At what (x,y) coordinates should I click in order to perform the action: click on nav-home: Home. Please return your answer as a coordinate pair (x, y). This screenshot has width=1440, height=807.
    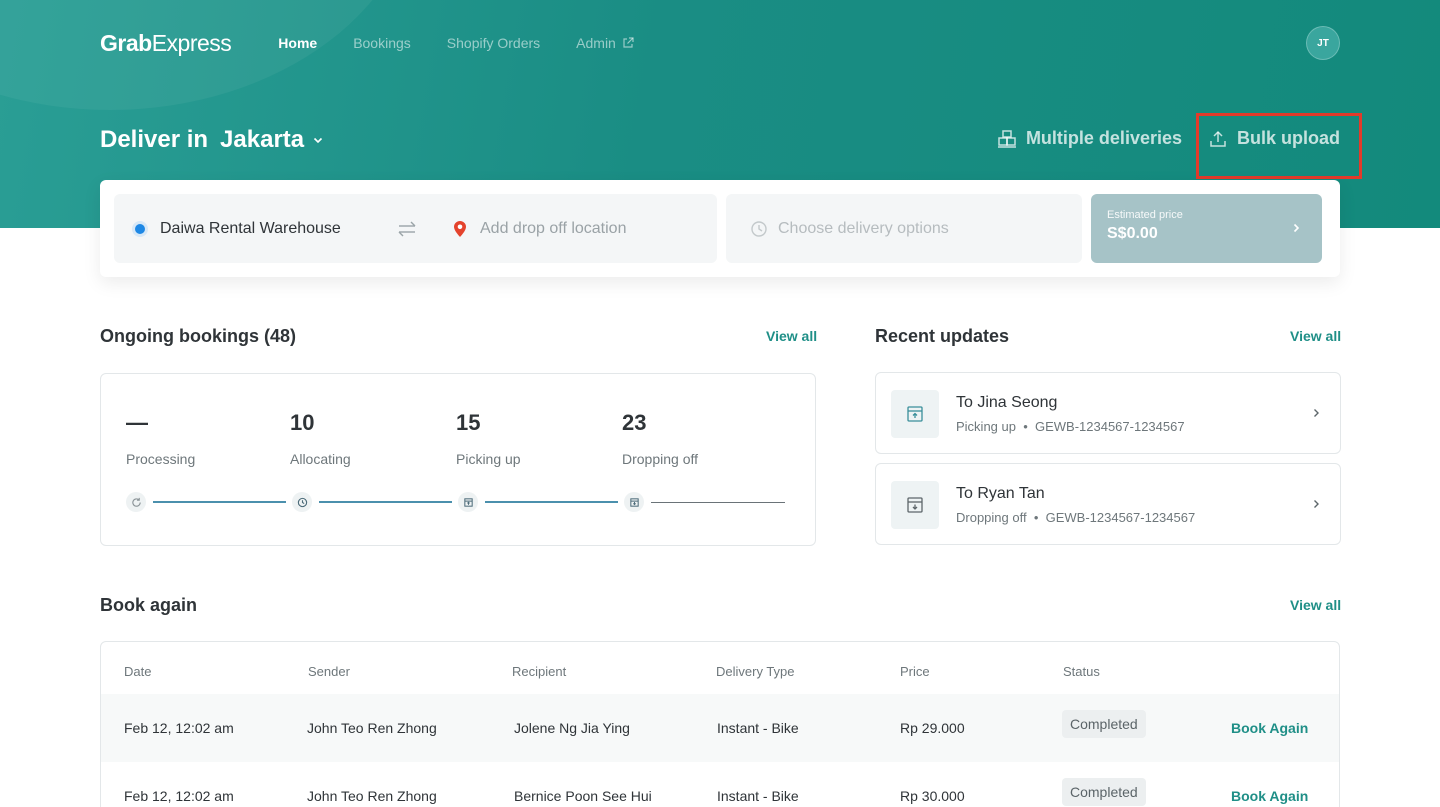
    Looking at the image, I should click on (297, 43).